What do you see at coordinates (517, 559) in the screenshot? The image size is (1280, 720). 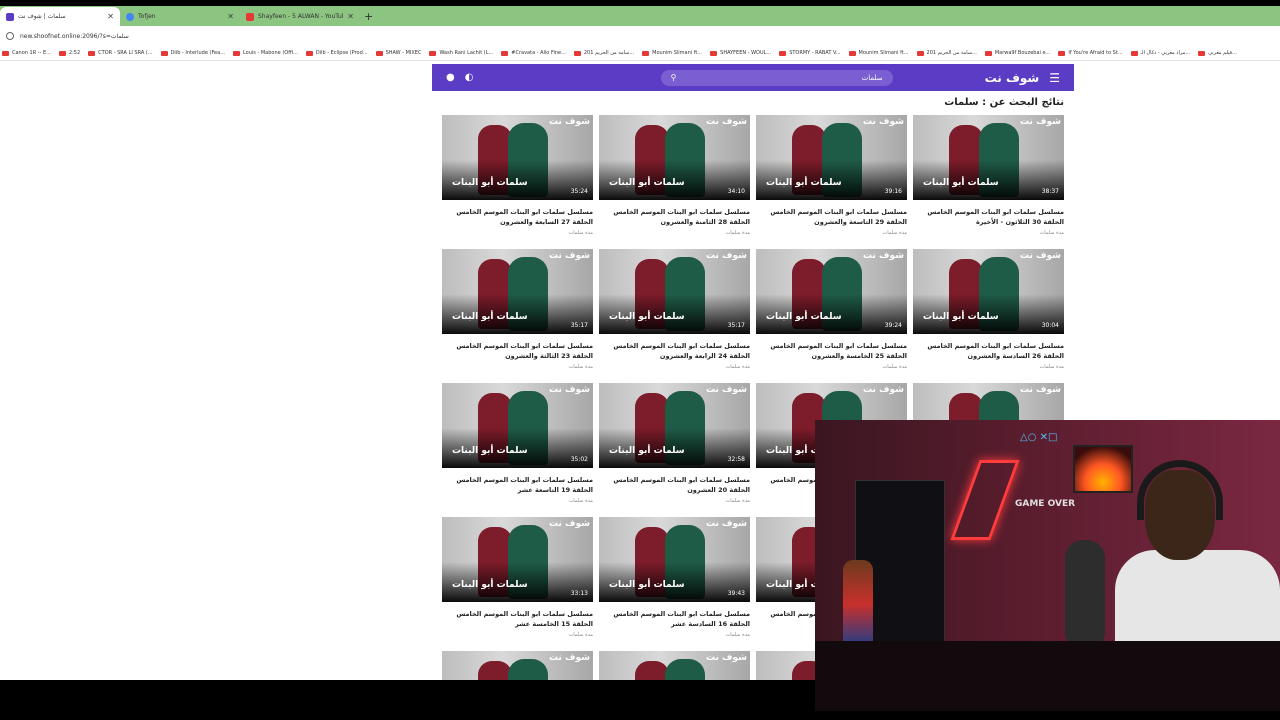 I see `video-thumbnail: شوف نت سلمات أبو البنات 33:13` at bounding box center [517, 559].